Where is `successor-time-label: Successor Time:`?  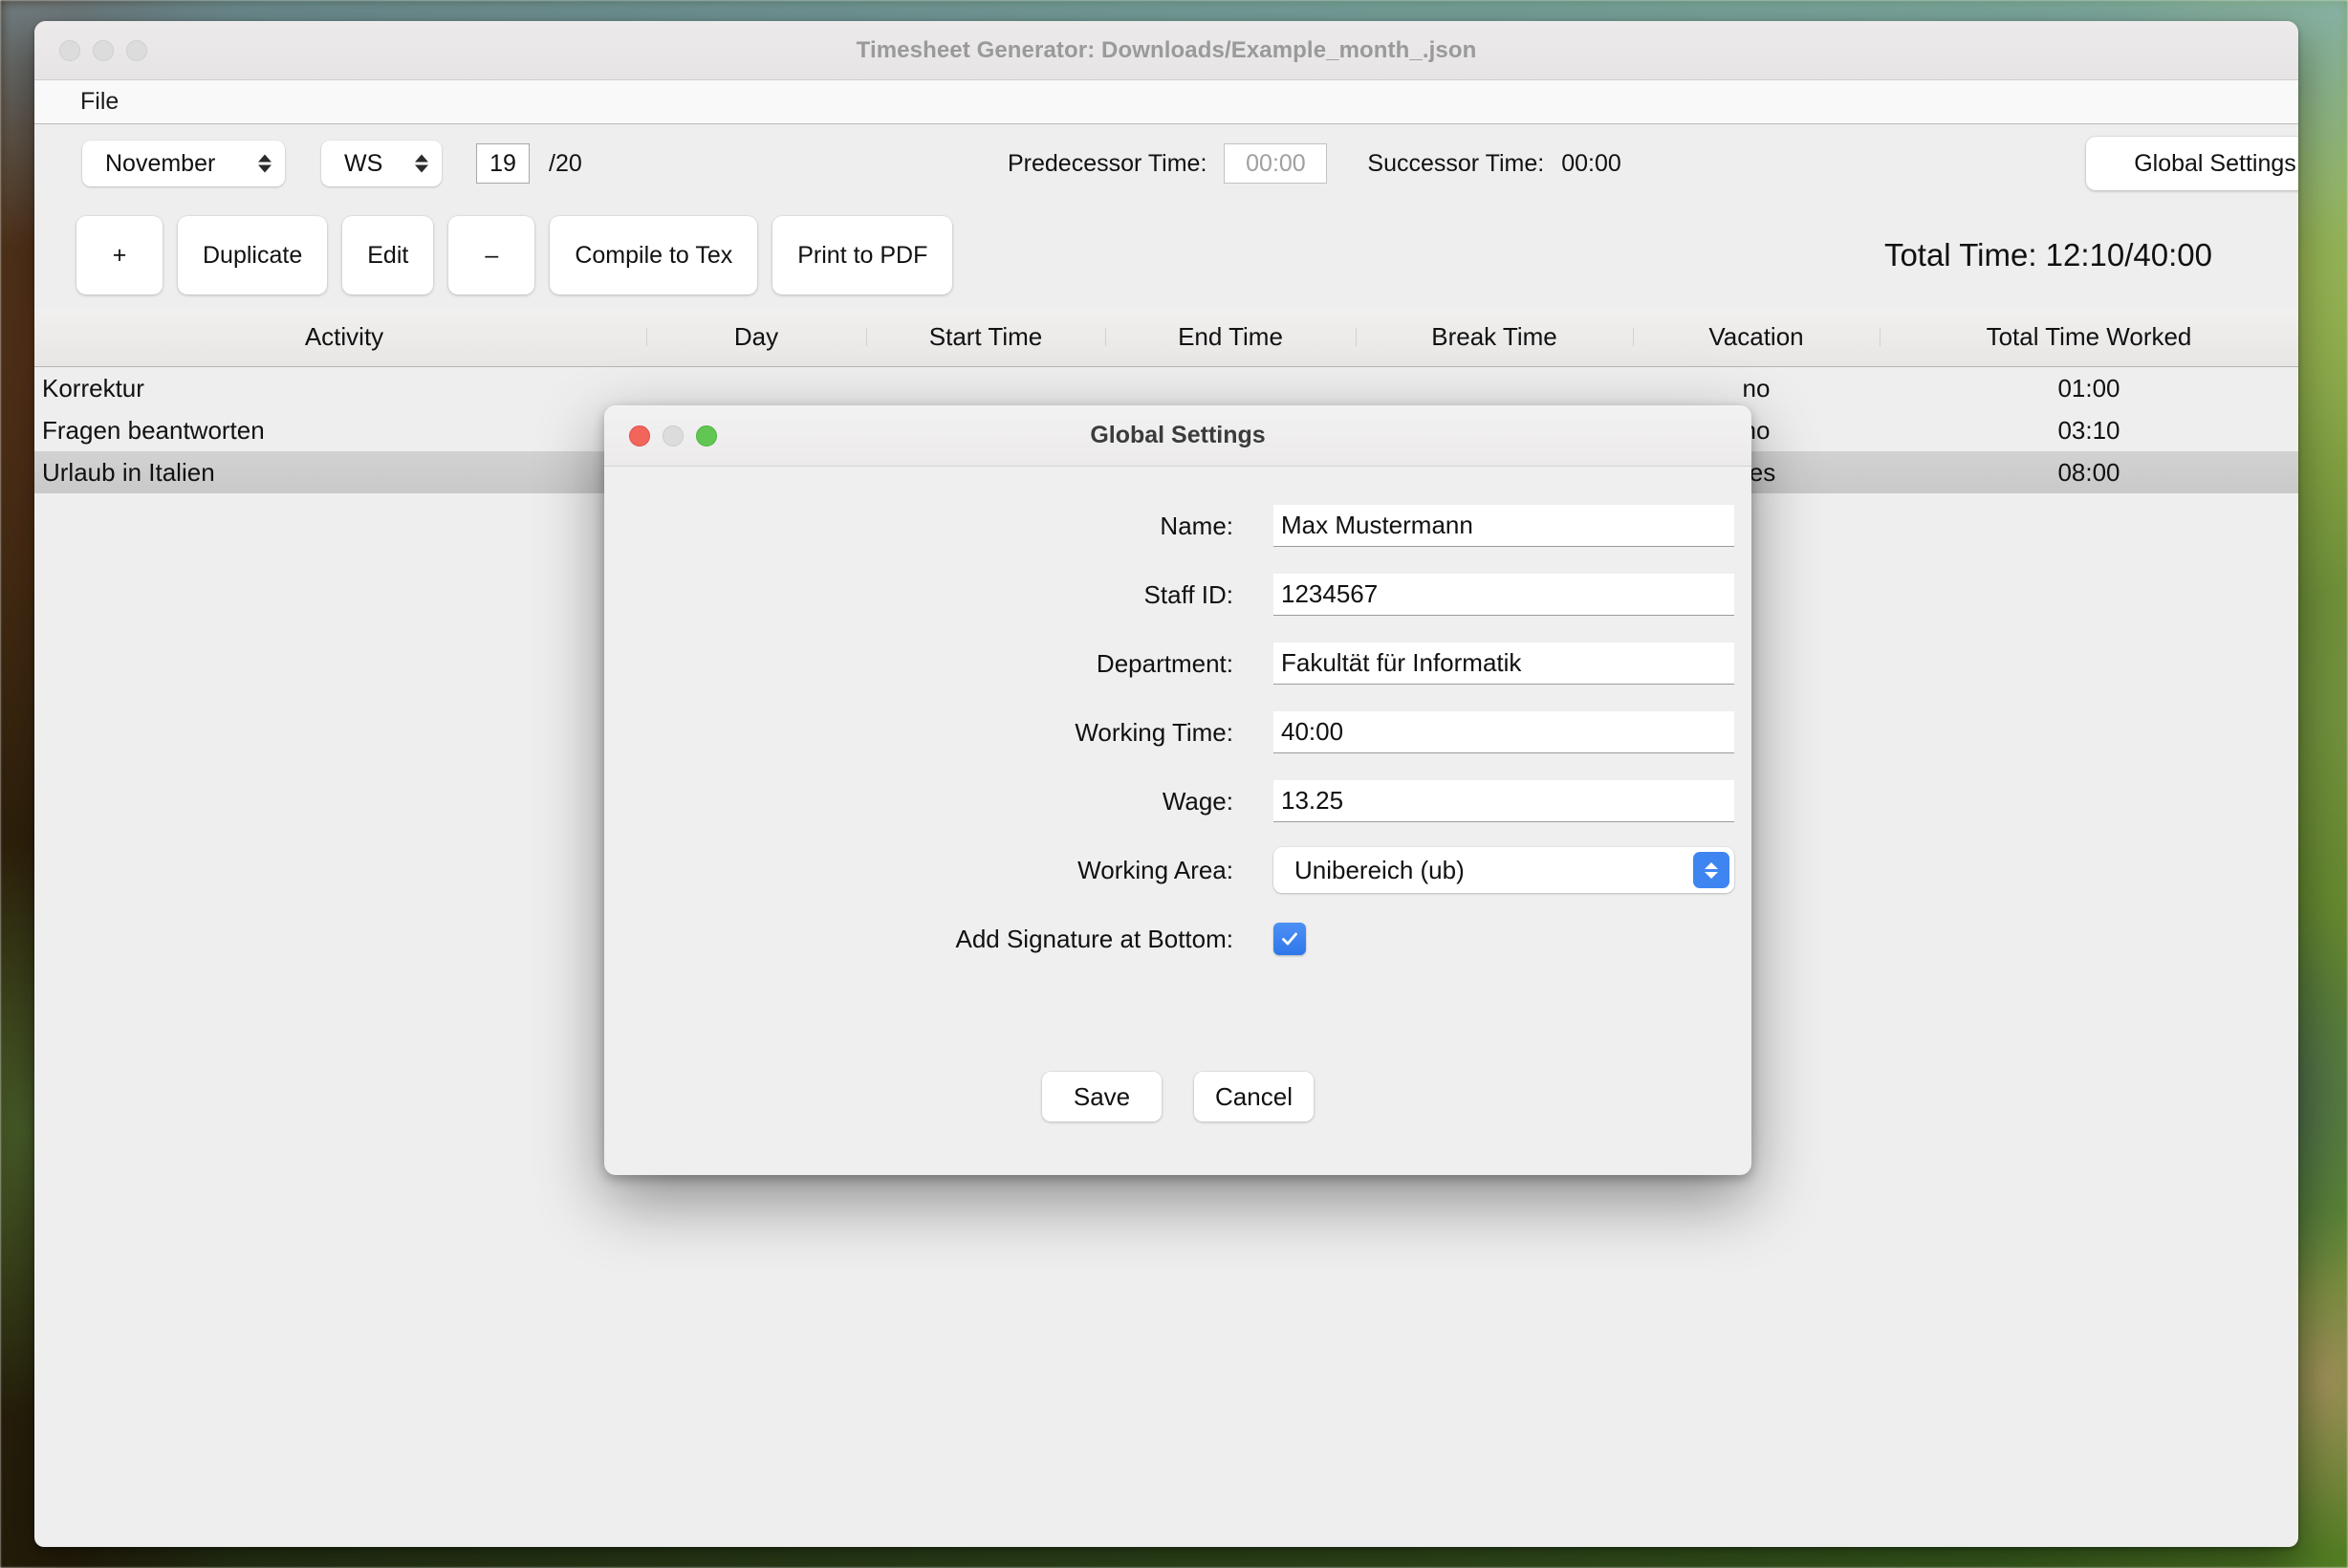
successor-time-label: Successor Time: is located at coordinates (1456, 163).